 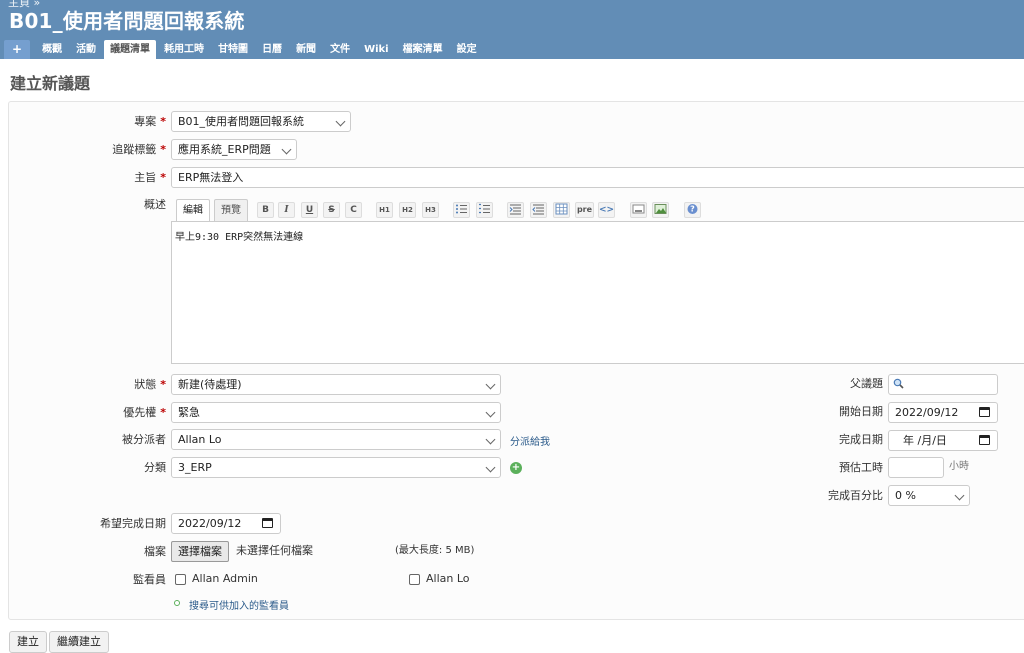 I want to click on create-and-continue-button: 繼續建立, so click(x=79, y=642).